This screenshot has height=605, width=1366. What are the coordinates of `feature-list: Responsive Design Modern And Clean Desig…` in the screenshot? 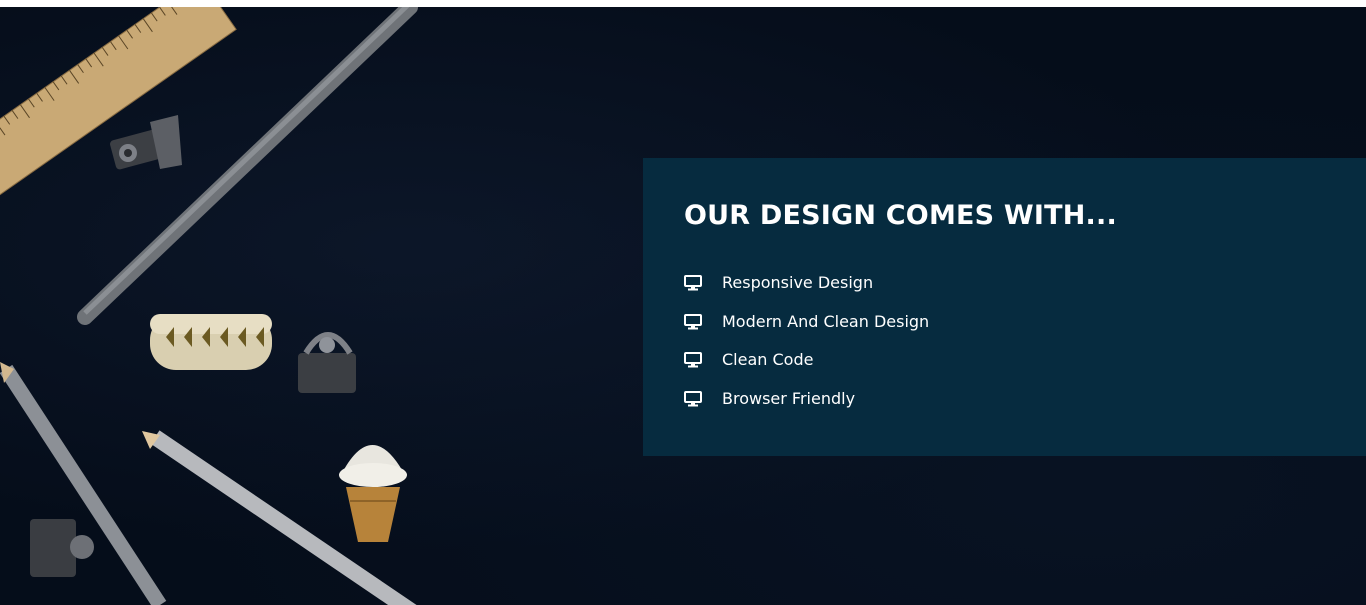 It's located at (1025, 341).